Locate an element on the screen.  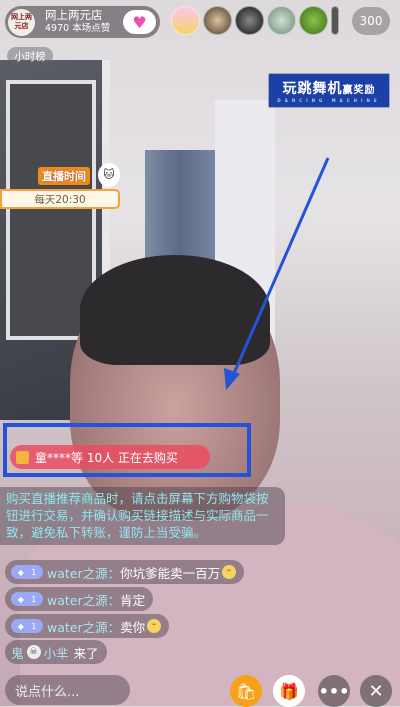
ghost-icon: ☠ is located at coordinates (33, 652).